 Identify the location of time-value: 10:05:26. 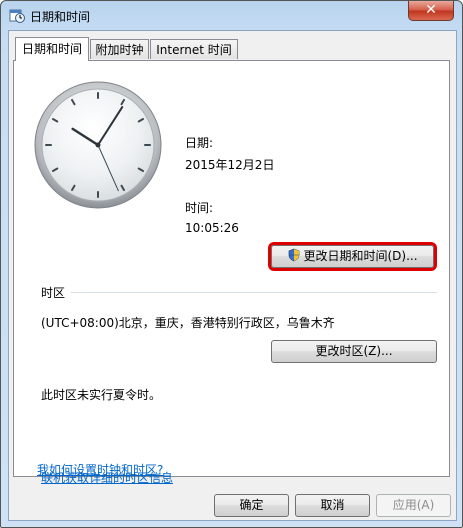
(212, 228).